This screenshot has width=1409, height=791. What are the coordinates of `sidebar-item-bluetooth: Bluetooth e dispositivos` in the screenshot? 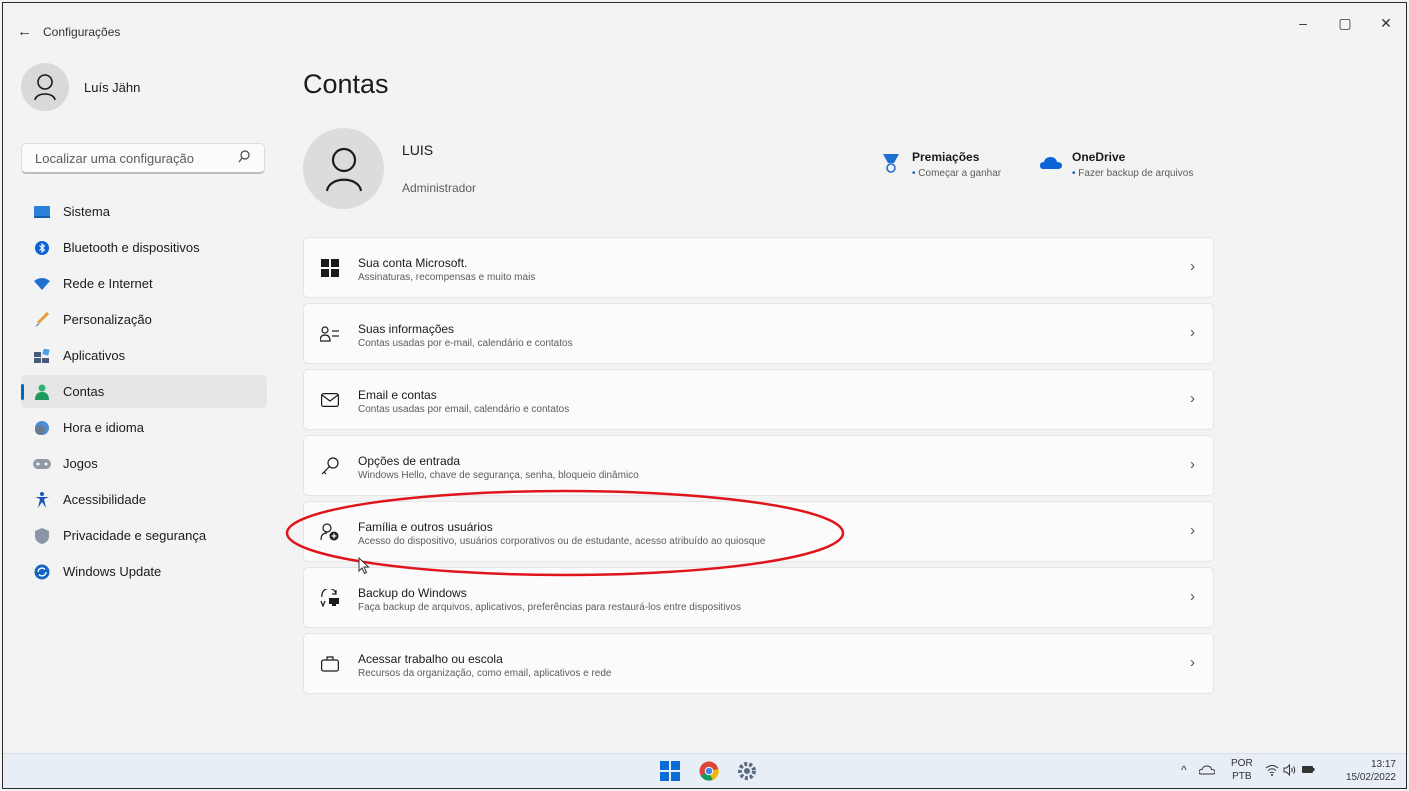 It's located at (144, 247).